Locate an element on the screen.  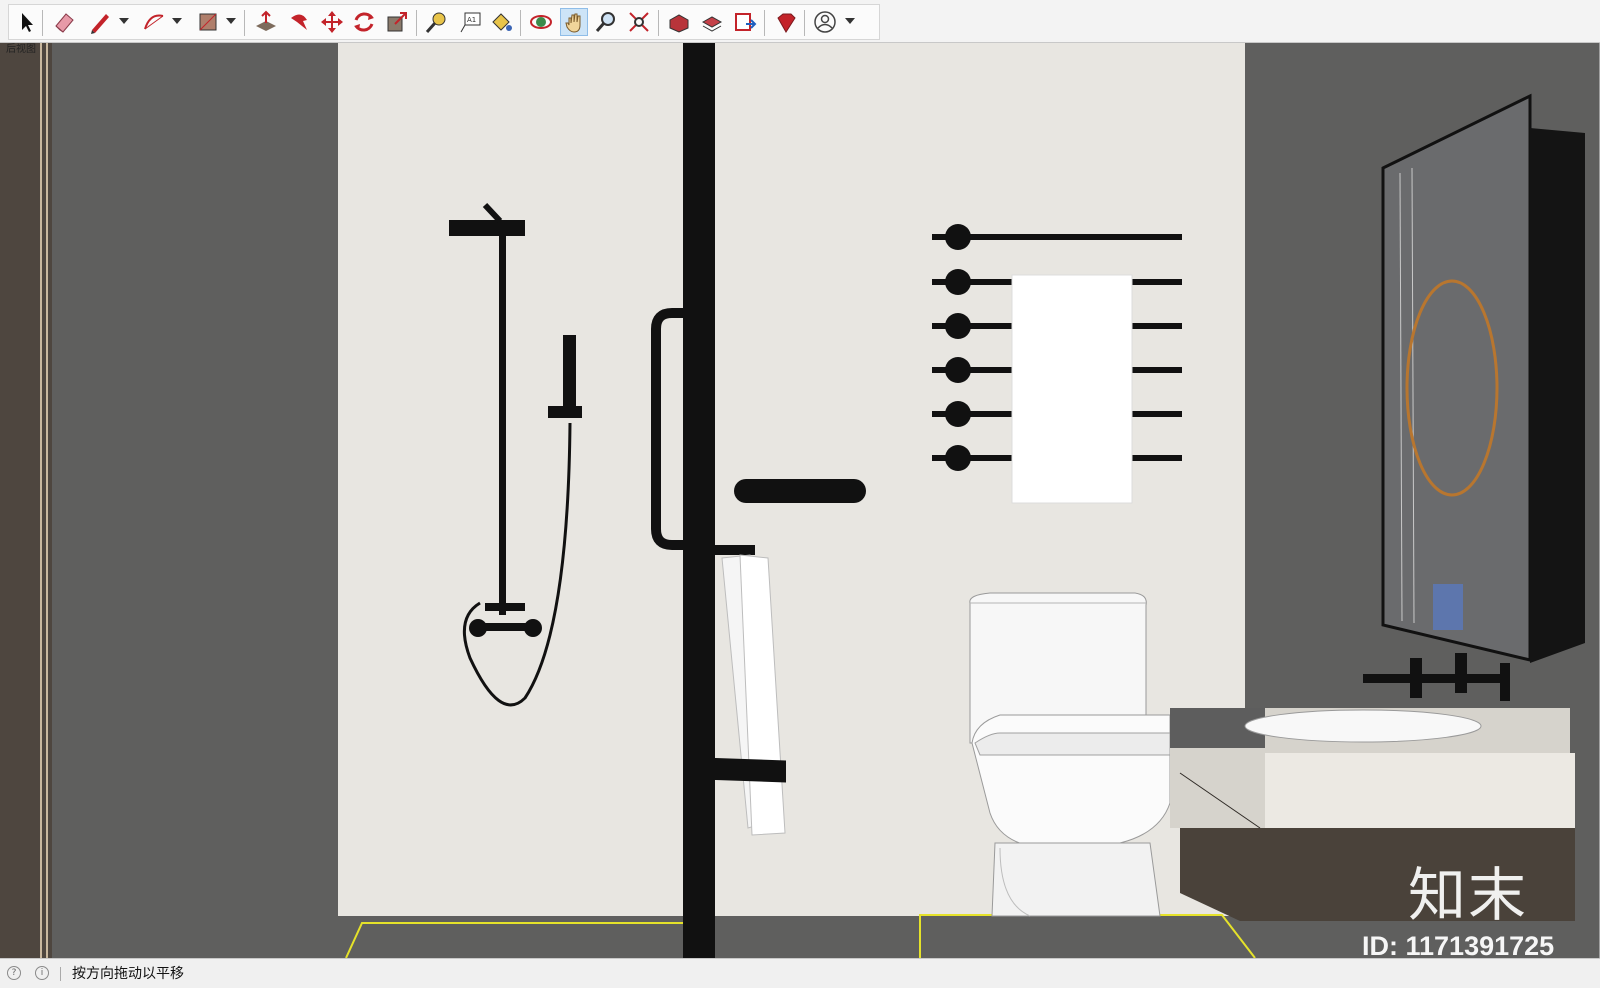
status-text: 按方向拖动以平移 is located at coordinates (128, 974).